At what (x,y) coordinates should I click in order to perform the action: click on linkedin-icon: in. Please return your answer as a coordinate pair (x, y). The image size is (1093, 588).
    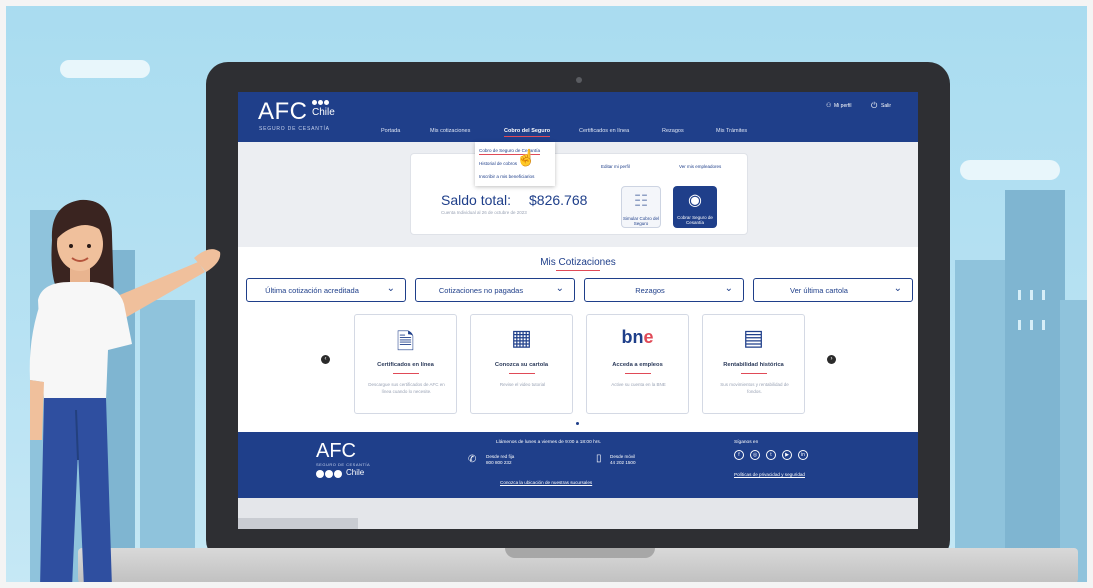
    Looking at the image, I should click on (803, 455).